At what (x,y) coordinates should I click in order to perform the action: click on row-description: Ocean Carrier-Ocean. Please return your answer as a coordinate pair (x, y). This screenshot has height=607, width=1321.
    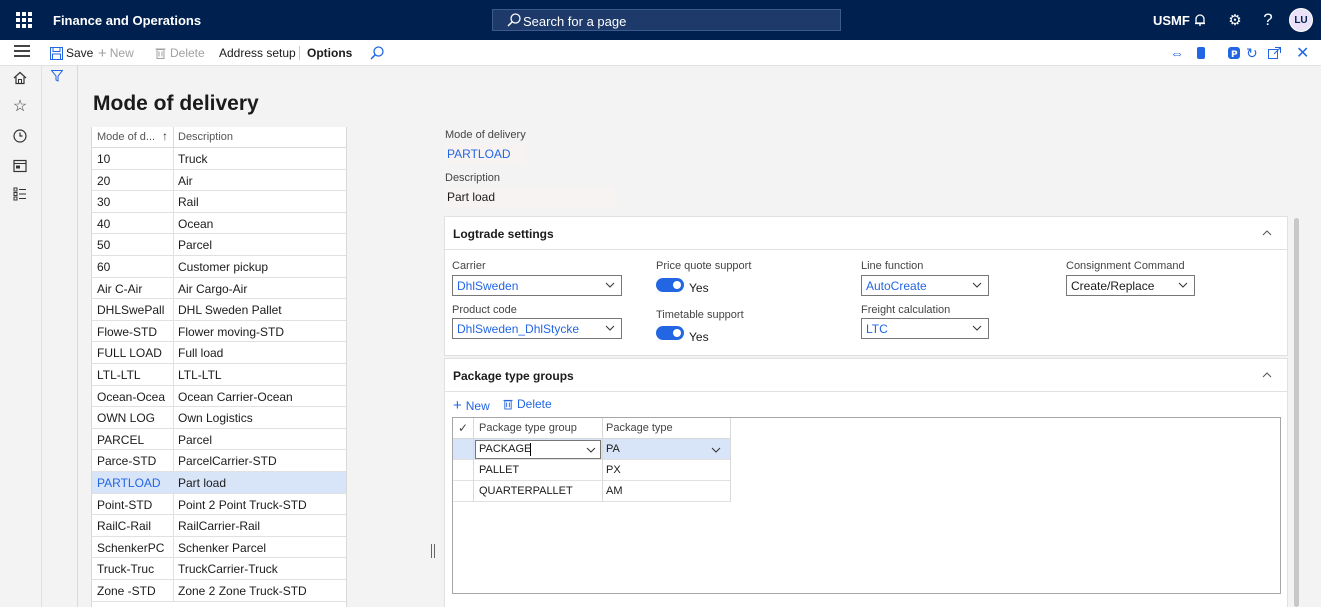
    Looking at the image, I should click on (235, 396).